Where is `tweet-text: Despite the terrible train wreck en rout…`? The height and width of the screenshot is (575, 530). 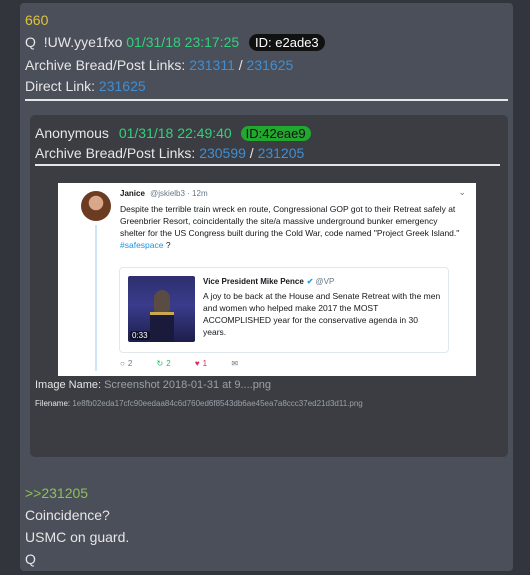 tweet-text: Despite the terrible train wreck en rout… is located at coordinates (292, 227).